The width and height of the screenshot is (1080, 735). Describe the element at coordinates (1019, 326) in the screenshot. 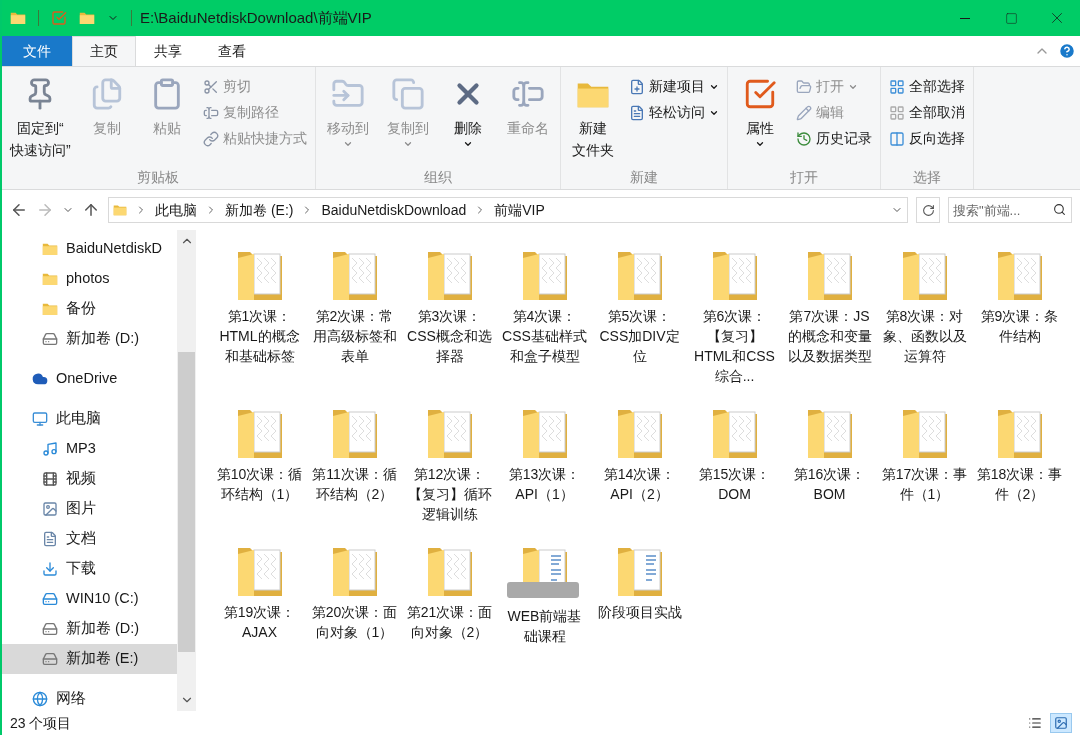

I see `folder-label: 第9次课：条件结构` at that location.